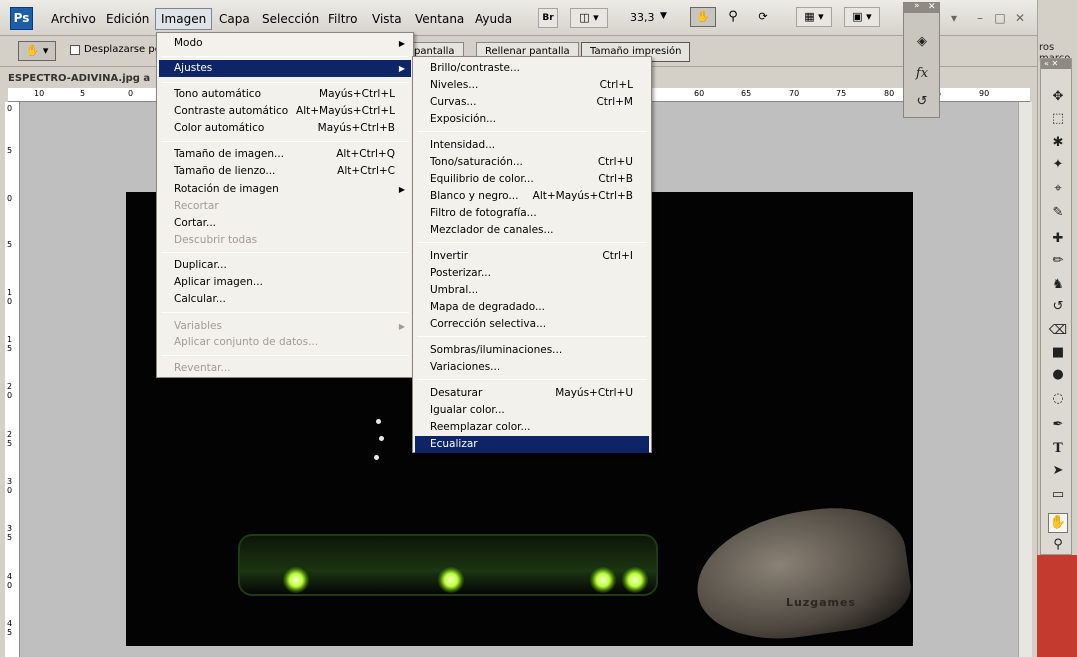  Describe the element at coordinates (862, 17) in the screenshot. I see `screen-mode-icon: ▣ ▾` at that location.